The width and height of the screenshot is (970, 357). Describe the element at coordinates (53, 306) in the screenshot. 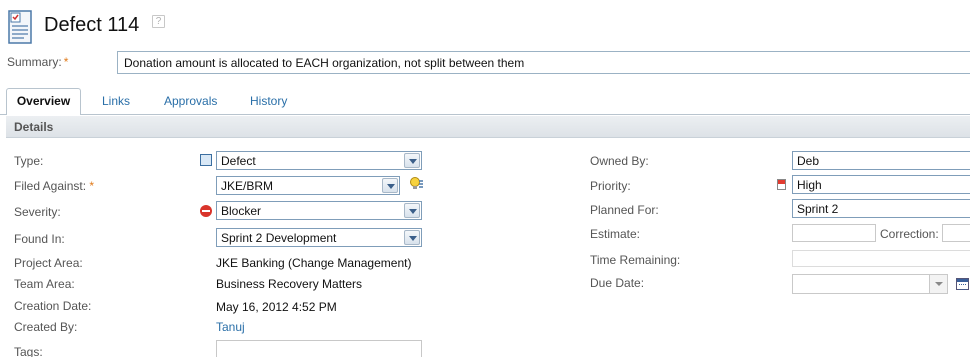

I see `creation-date-label: Creation Date:` at that location.